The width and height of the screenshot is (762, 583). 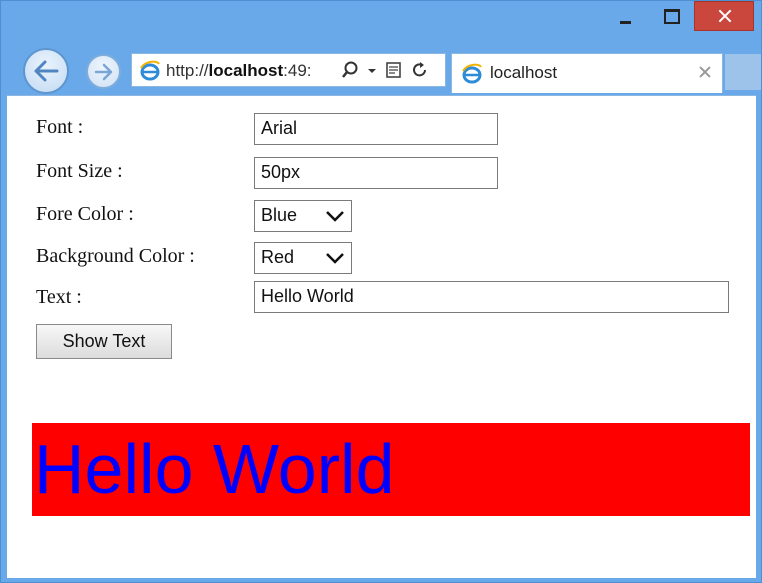 What do you see at coordinates (85, 214) in the screenshot?
I see `fore-color-label: Fore Color :` at bounding box center [85, 214].